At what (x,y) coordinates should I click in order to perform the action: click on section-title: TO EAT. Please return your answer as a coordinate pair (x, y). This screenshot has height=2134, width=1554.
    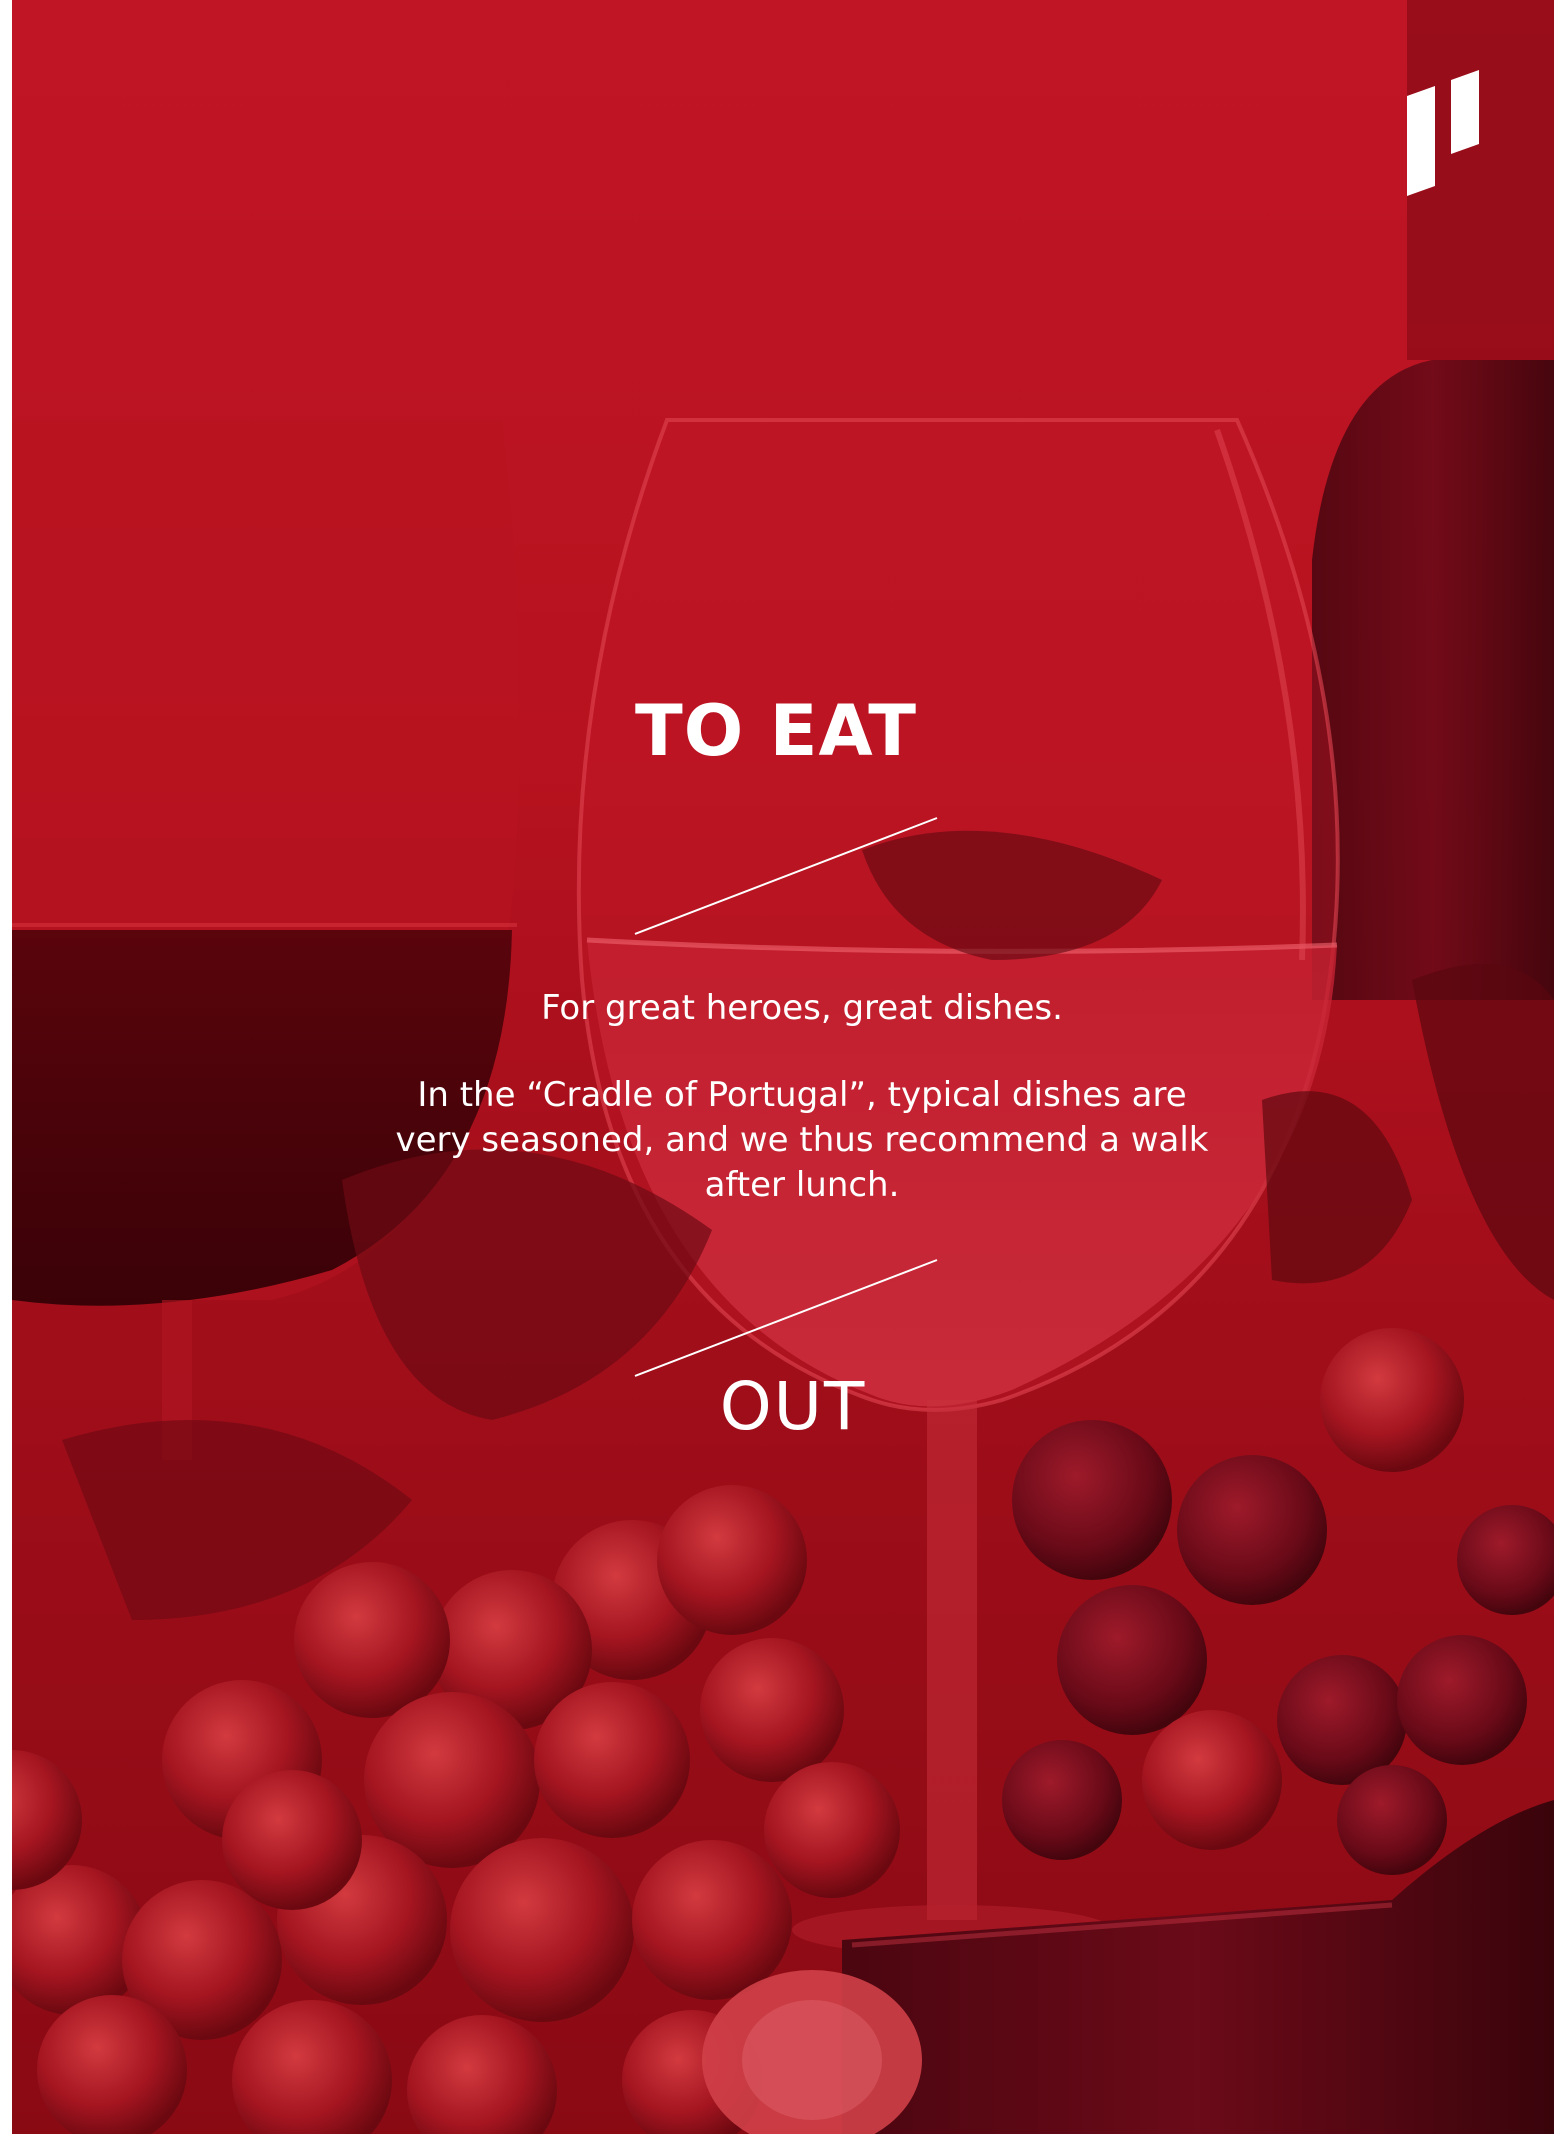
    Looking at the image, I should click on (776, 731).